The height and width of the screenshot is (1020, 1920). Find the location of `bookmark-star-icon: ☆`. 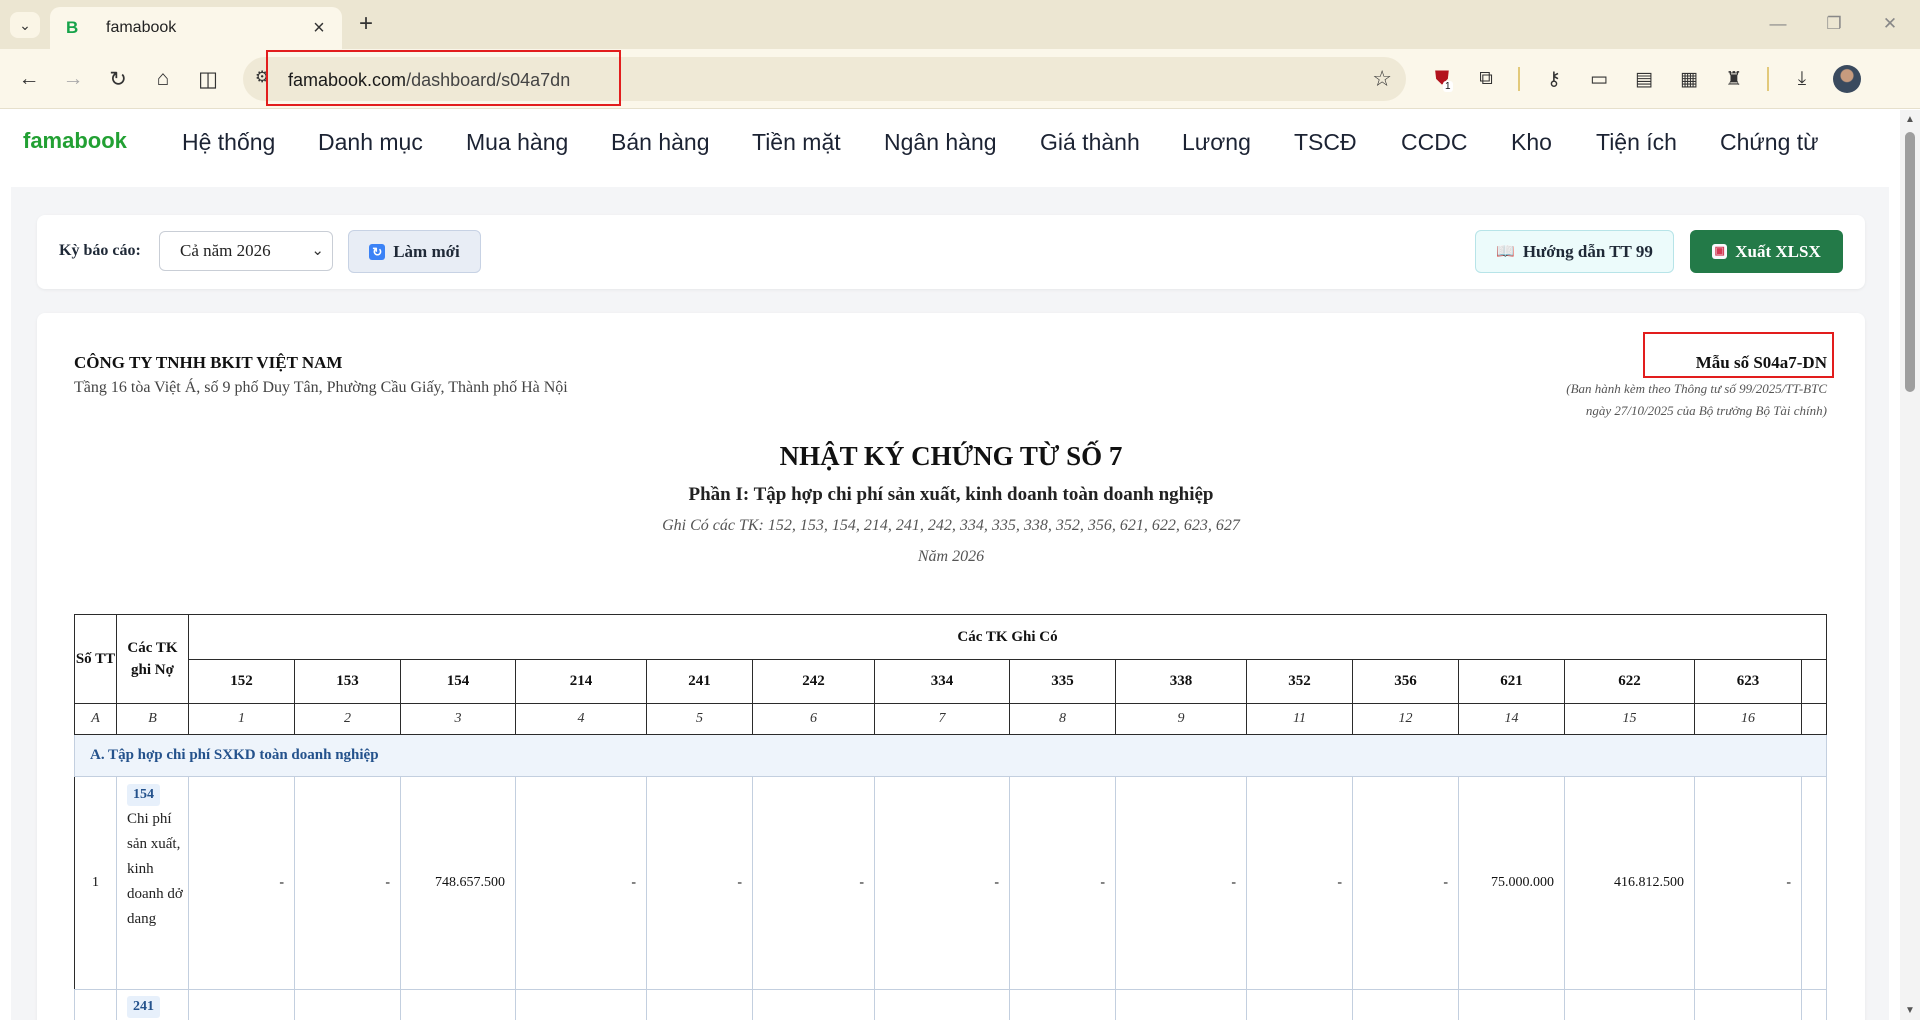

bookmark-star-icon: ☆ is located at coordinates (1382, 79).